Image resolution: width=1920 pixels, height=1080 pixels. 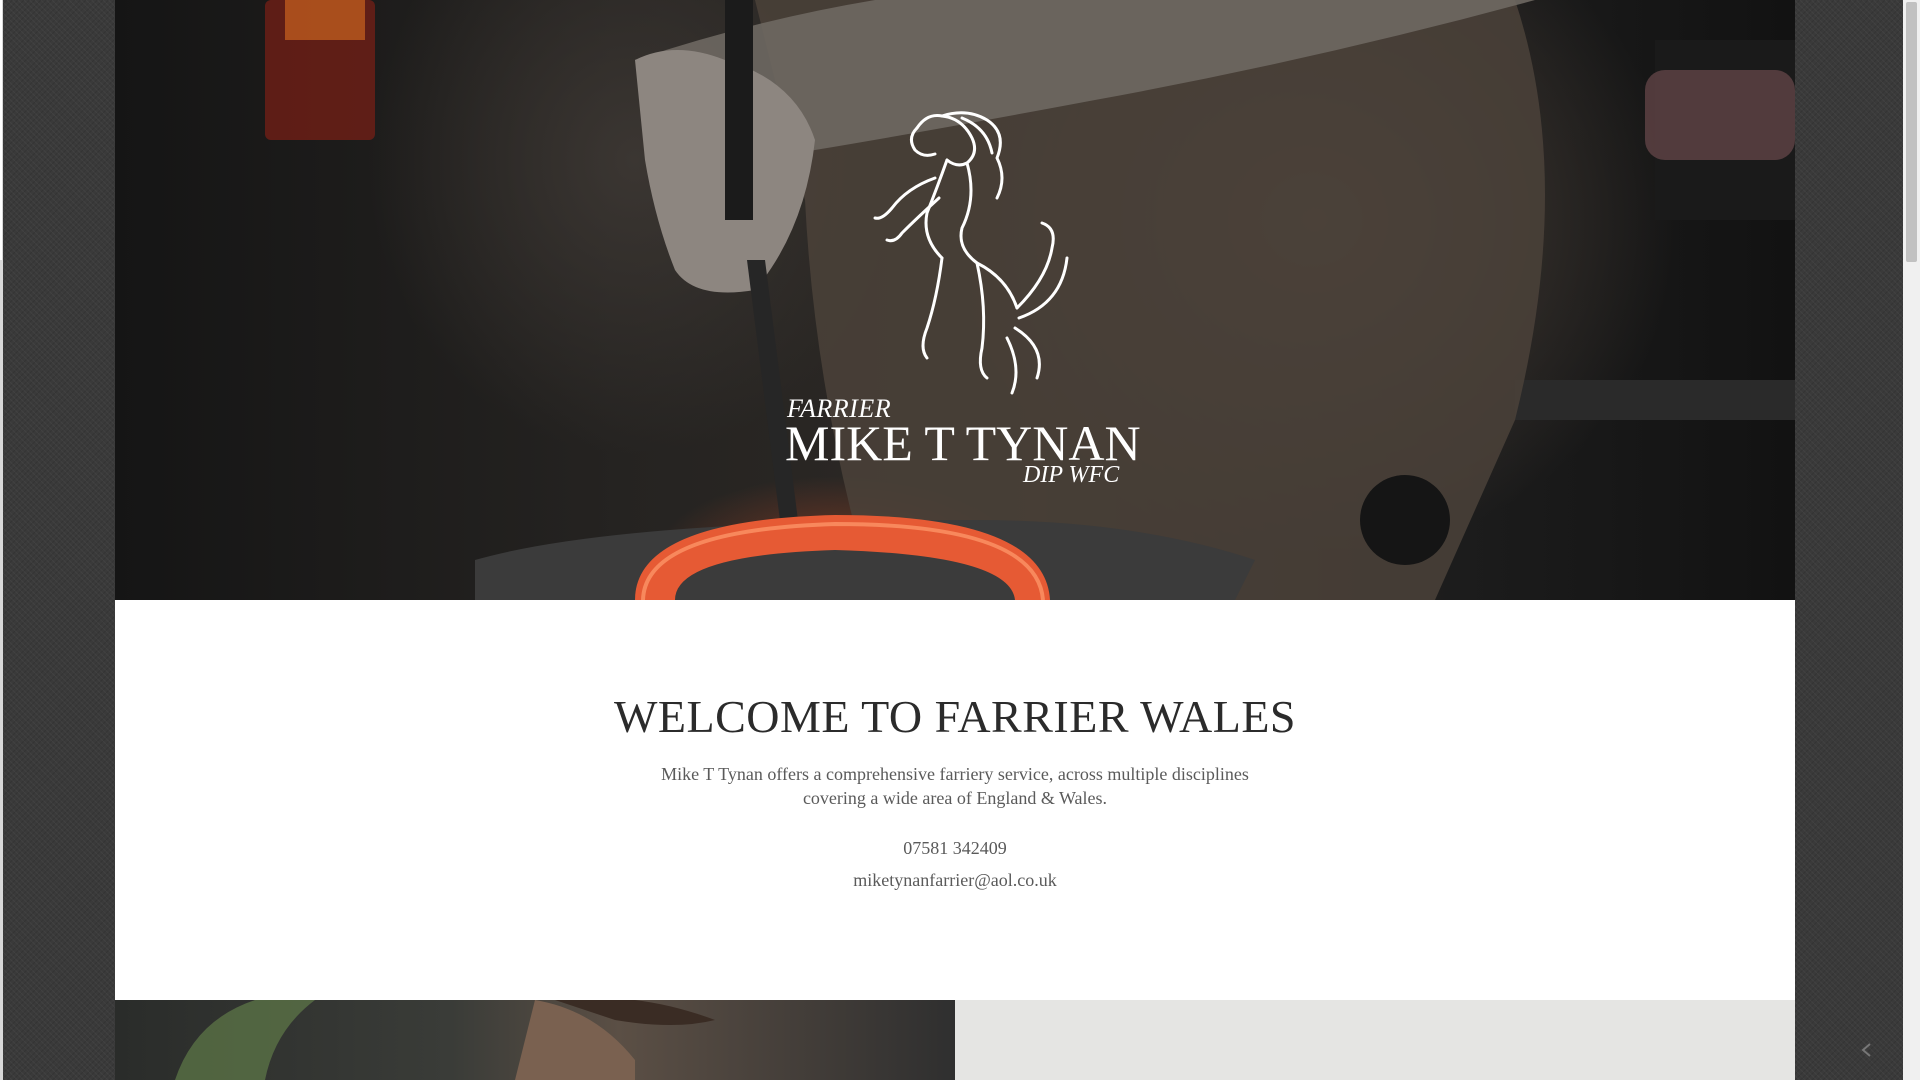 I want to click on logo-qualification-text: DIP WFC, so click(x=1071, y=475).